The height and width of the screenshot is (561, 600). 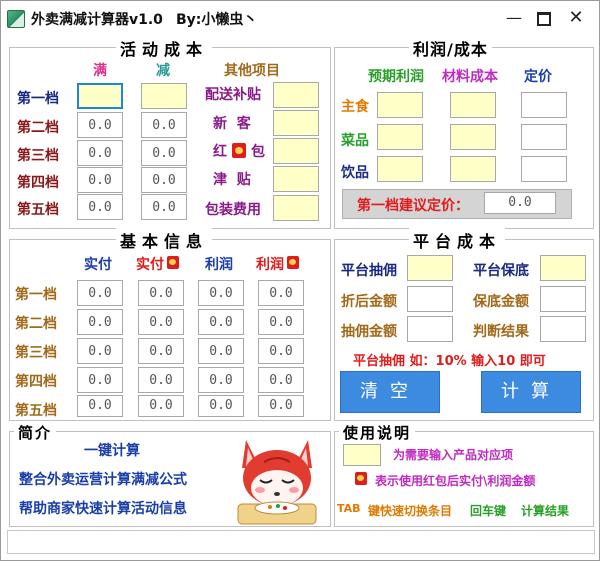 I want to click on col-header-profit: 利润, so click(x=219, y=265).